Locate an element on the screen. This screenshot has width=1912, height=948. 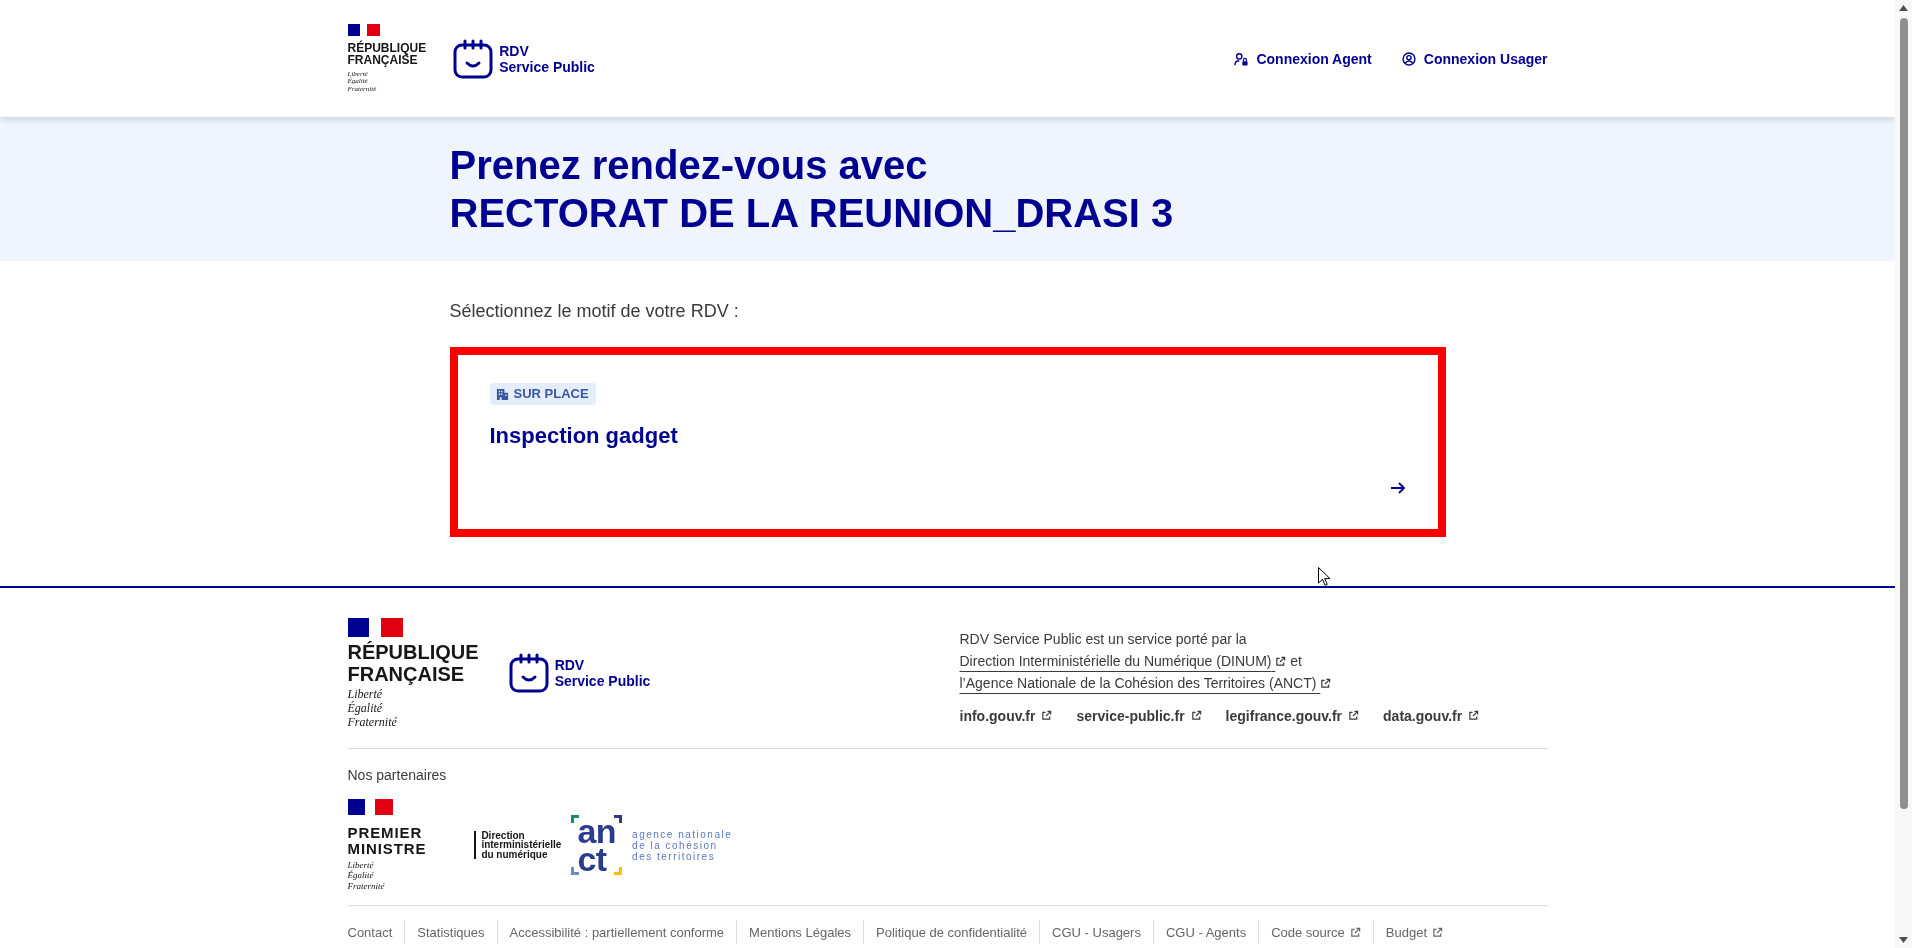
site-link: service-public.fr is located at coordinates (1139, 715).